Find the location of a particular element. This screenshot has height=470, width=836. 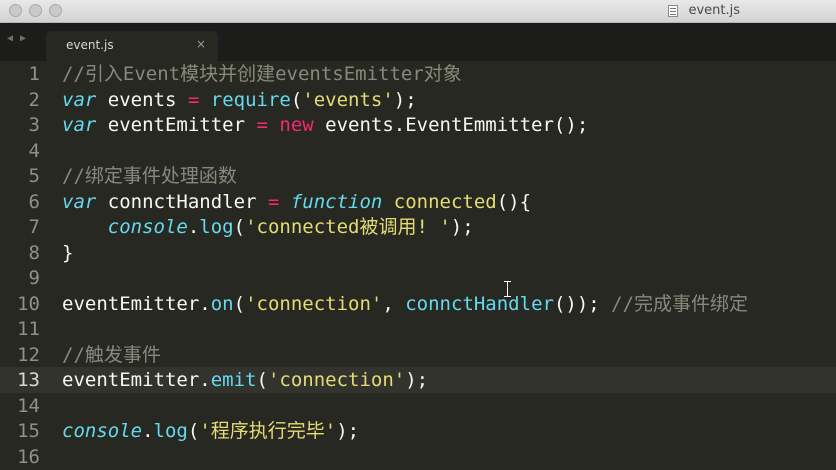

code-token: 'connected被调用! ' is located at coordinates (348, 227).